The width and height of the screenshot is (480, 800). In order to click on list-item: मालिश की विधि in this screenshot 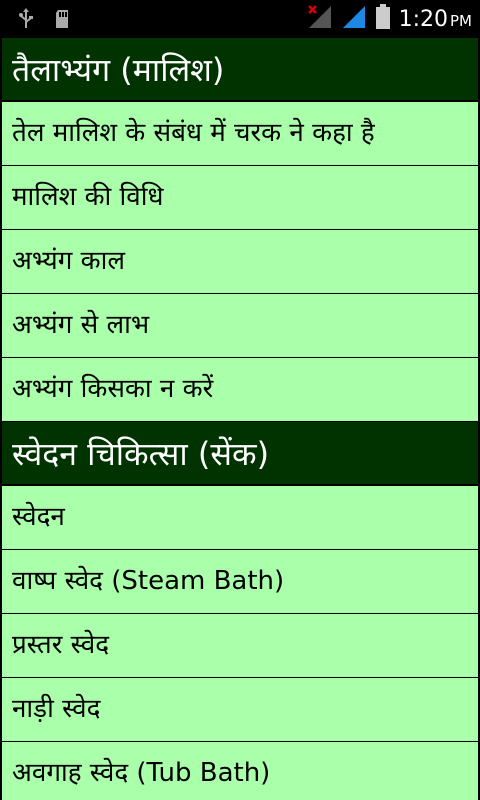, I will do `click(240, 198)`.